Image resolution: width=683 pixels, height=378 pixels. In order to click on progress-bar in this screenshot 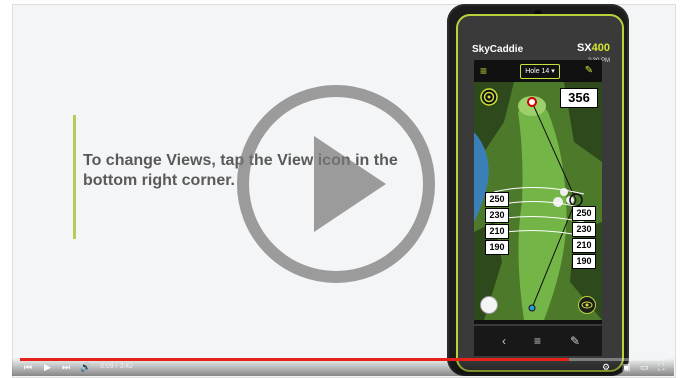, I will do `click(343, 359)`.